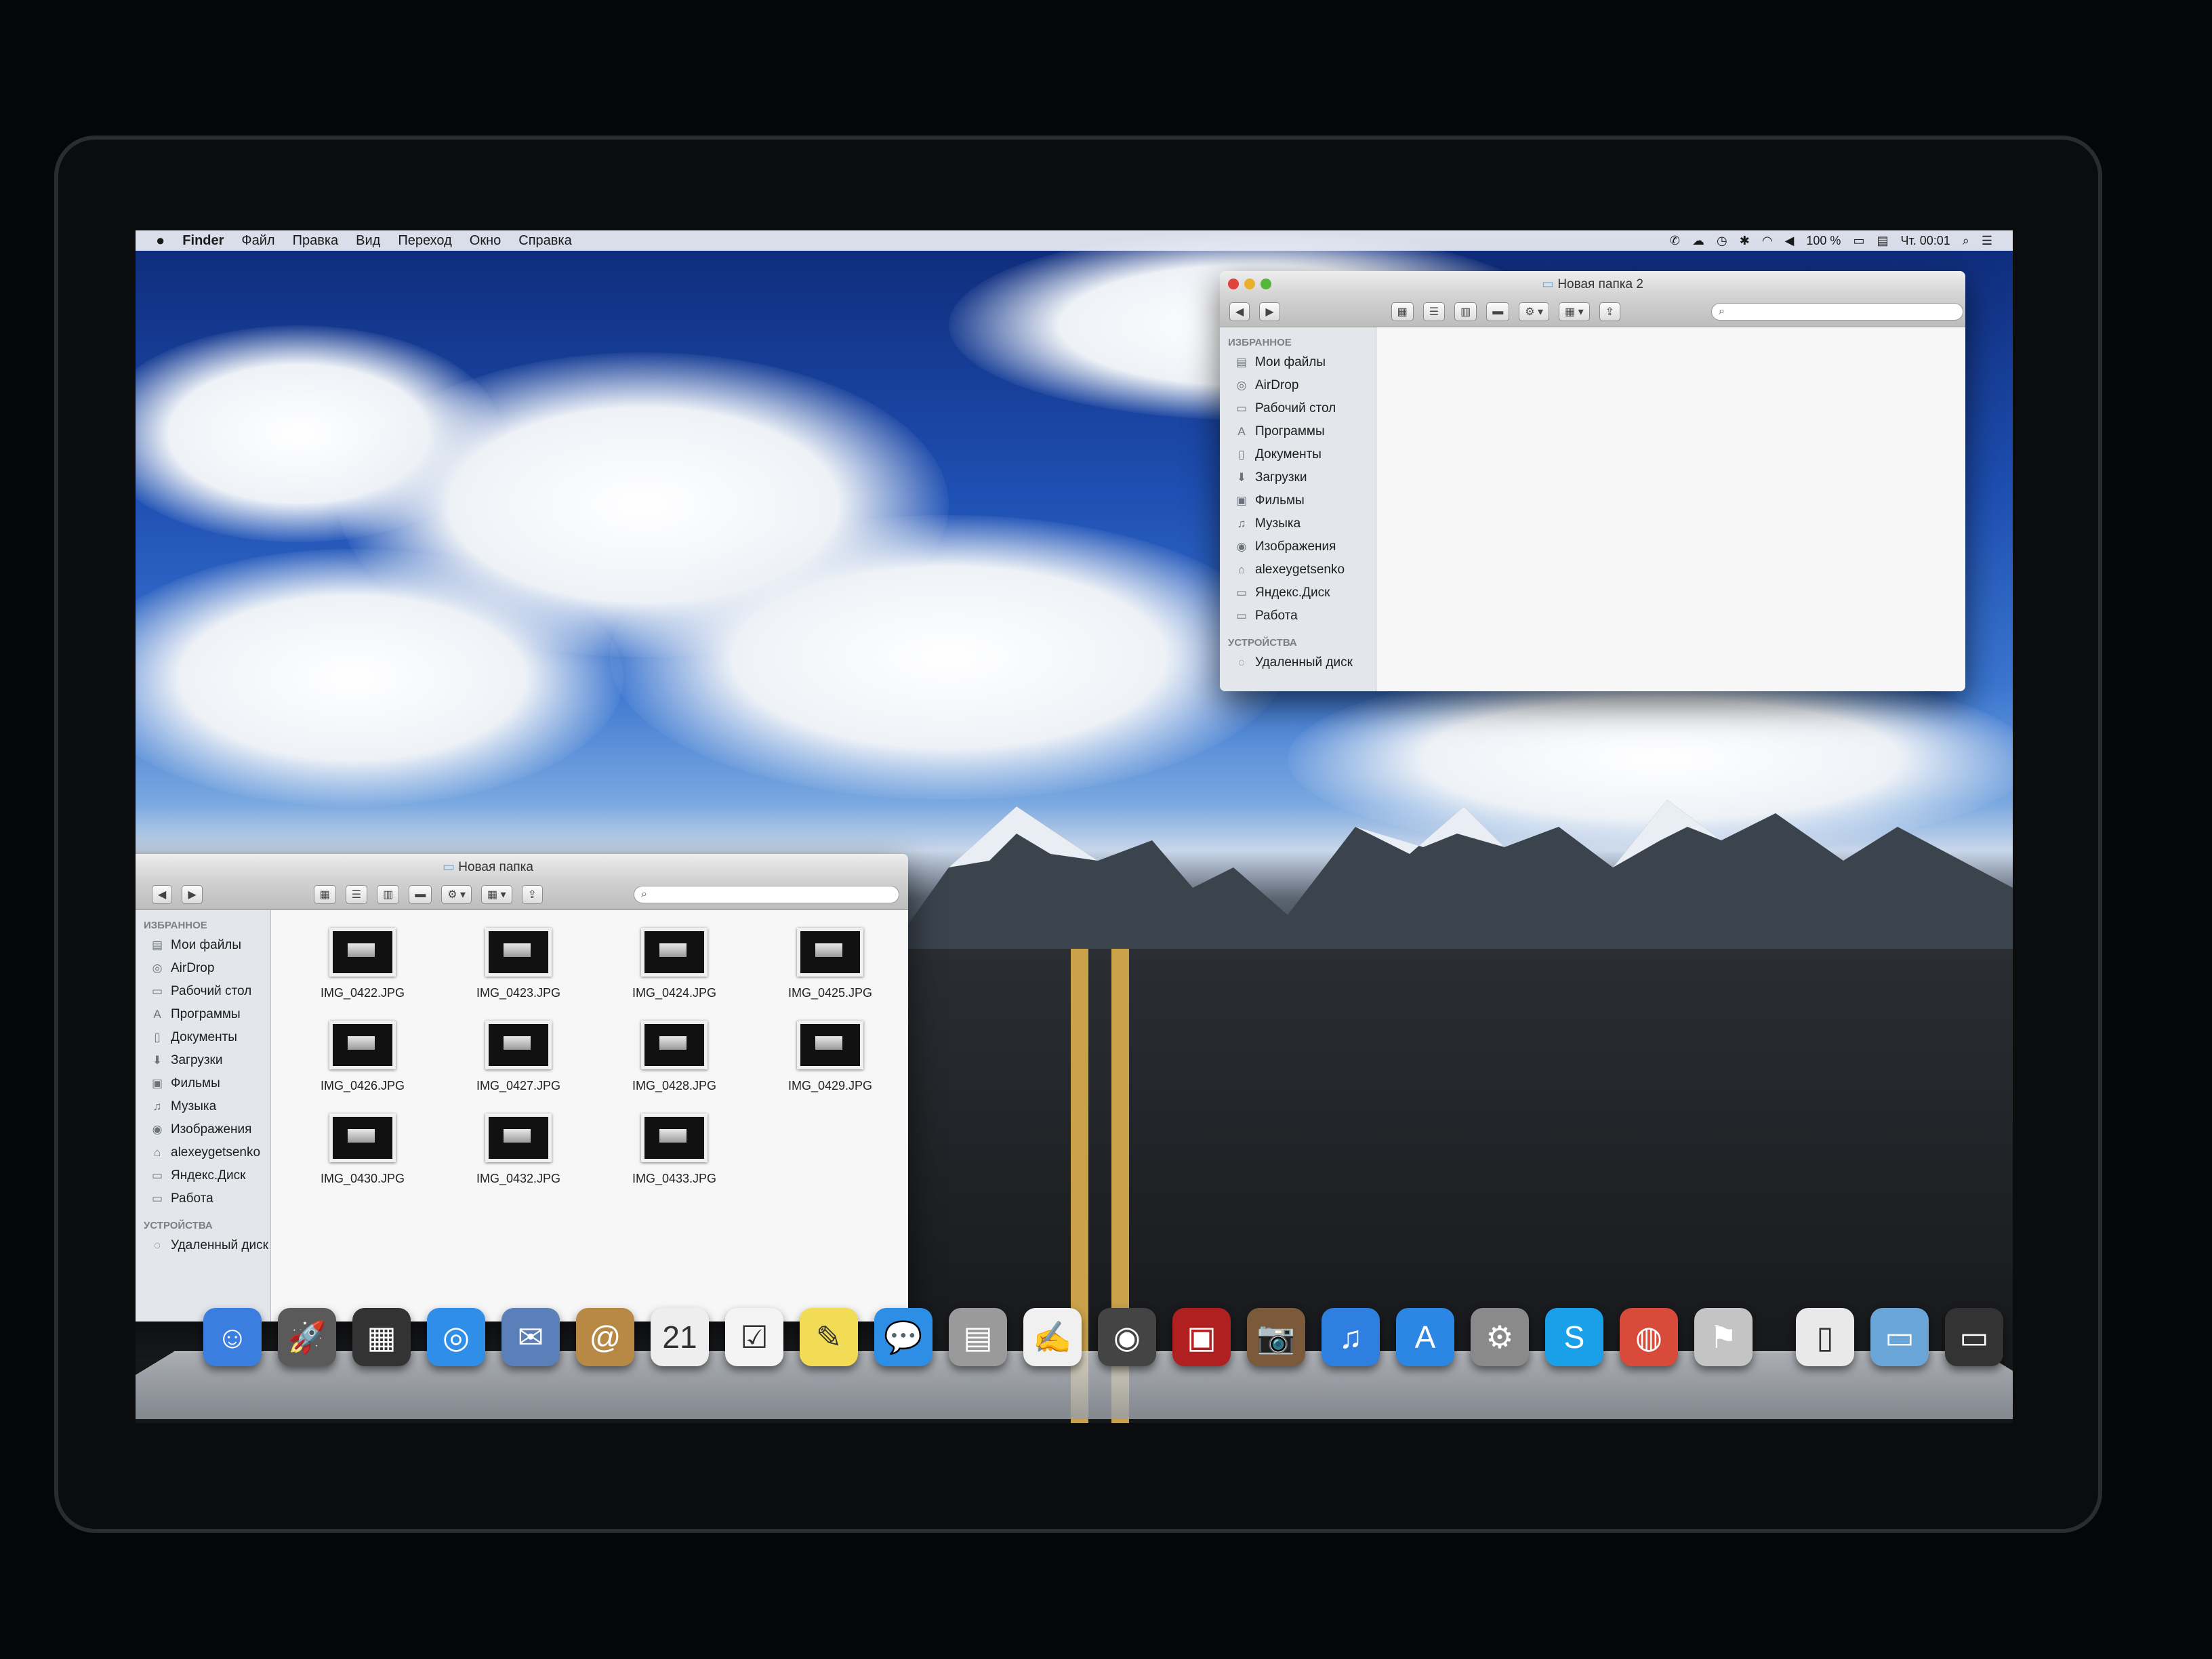 This screenshot has height=1659, width=2212. What do you see at coordinates (381, 1337) in the screenshot?
I see `mission-control-icon: ▦` at bounding box center [381, 1337].